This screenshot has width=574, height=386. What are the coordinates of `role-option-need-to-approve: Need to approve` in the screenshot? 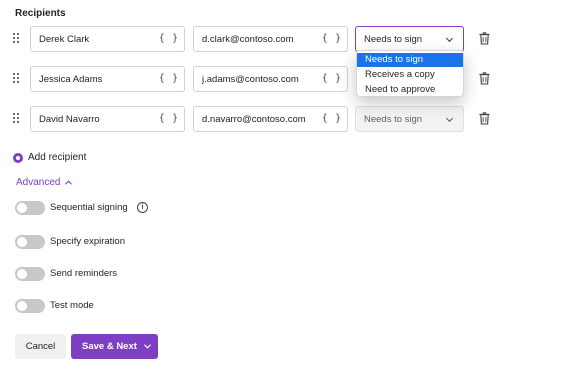 It's located at (410, 89).